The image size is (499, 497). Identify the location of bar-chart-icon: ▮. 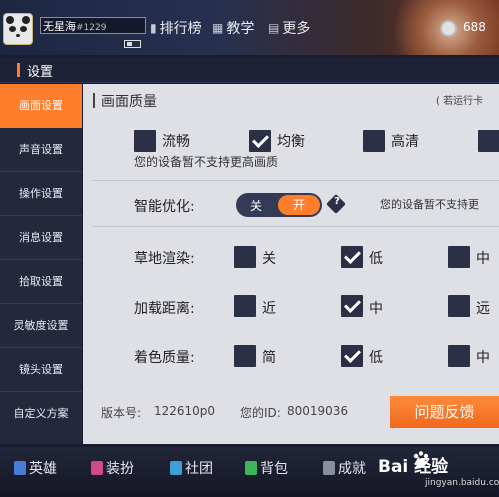
(153, 28).